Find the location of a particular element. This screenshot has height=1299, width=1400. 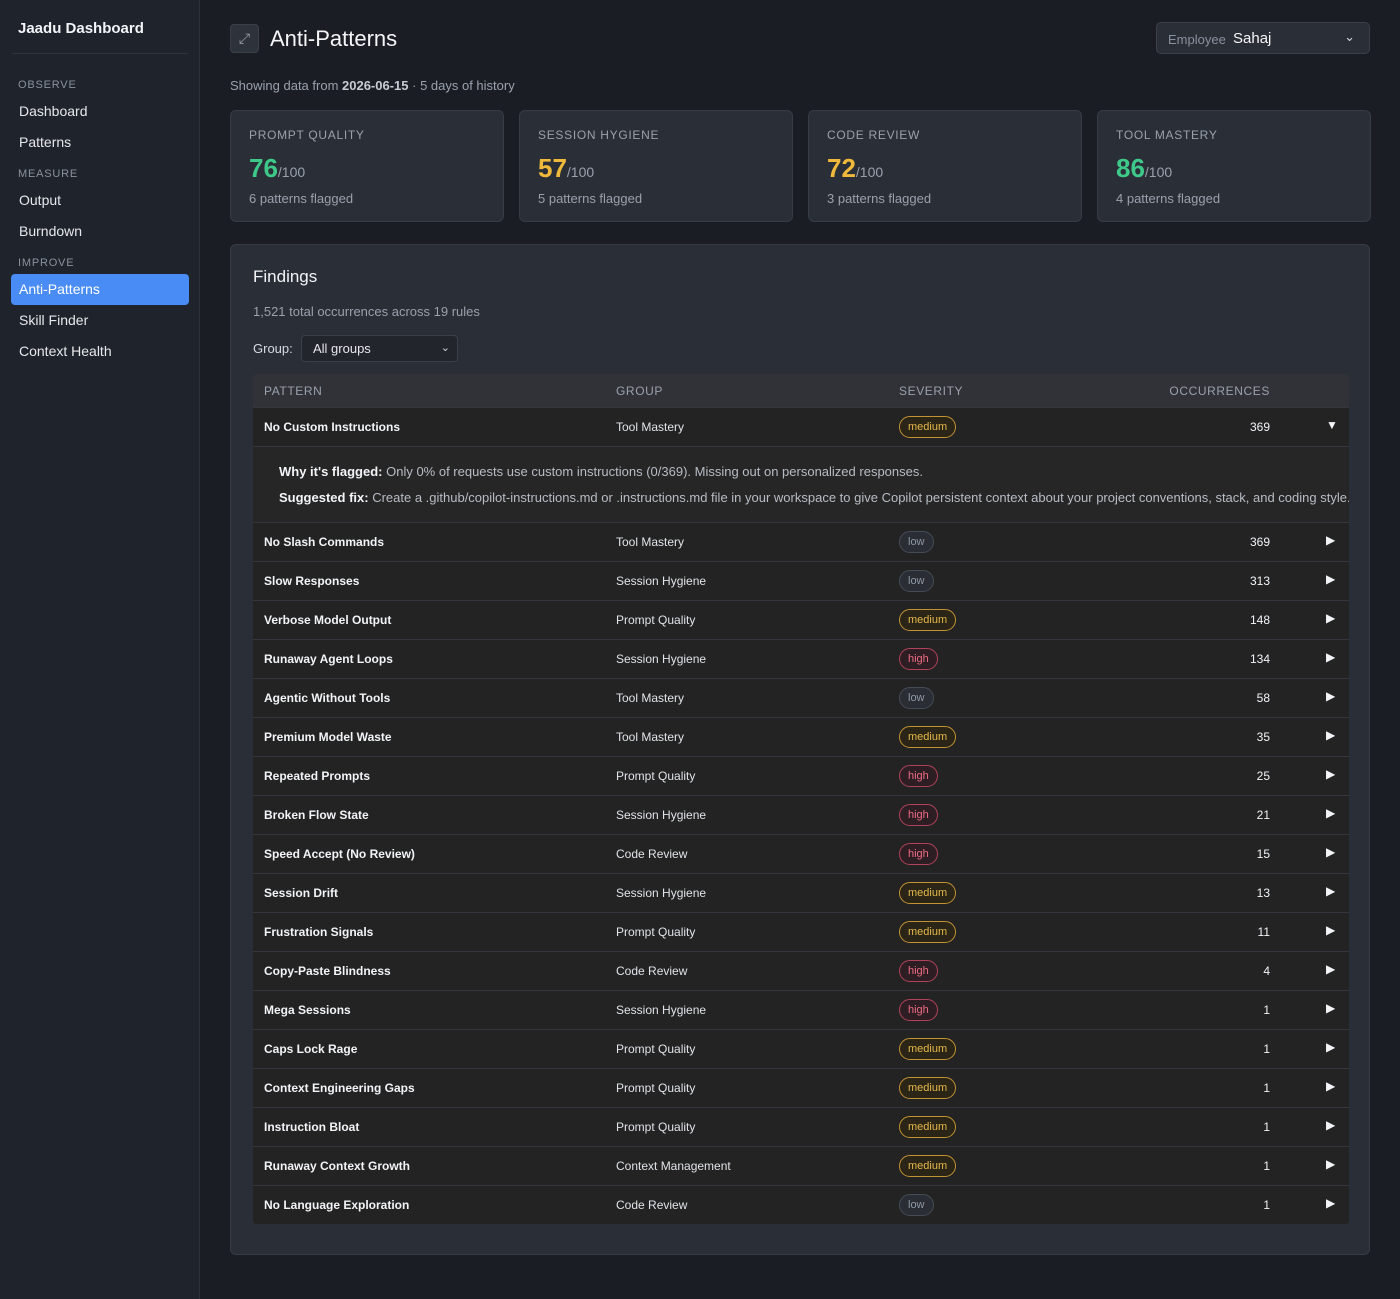

column-header-occurrences: OCCURRENCES is located at coordinates (1219, 391).